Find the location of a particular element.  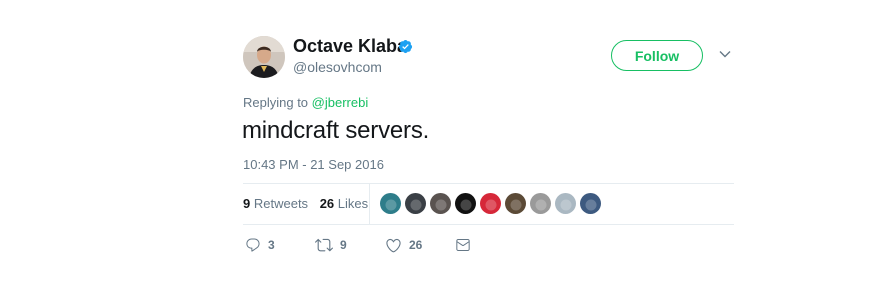

retweet-icon is located at coordinates (324, 245).